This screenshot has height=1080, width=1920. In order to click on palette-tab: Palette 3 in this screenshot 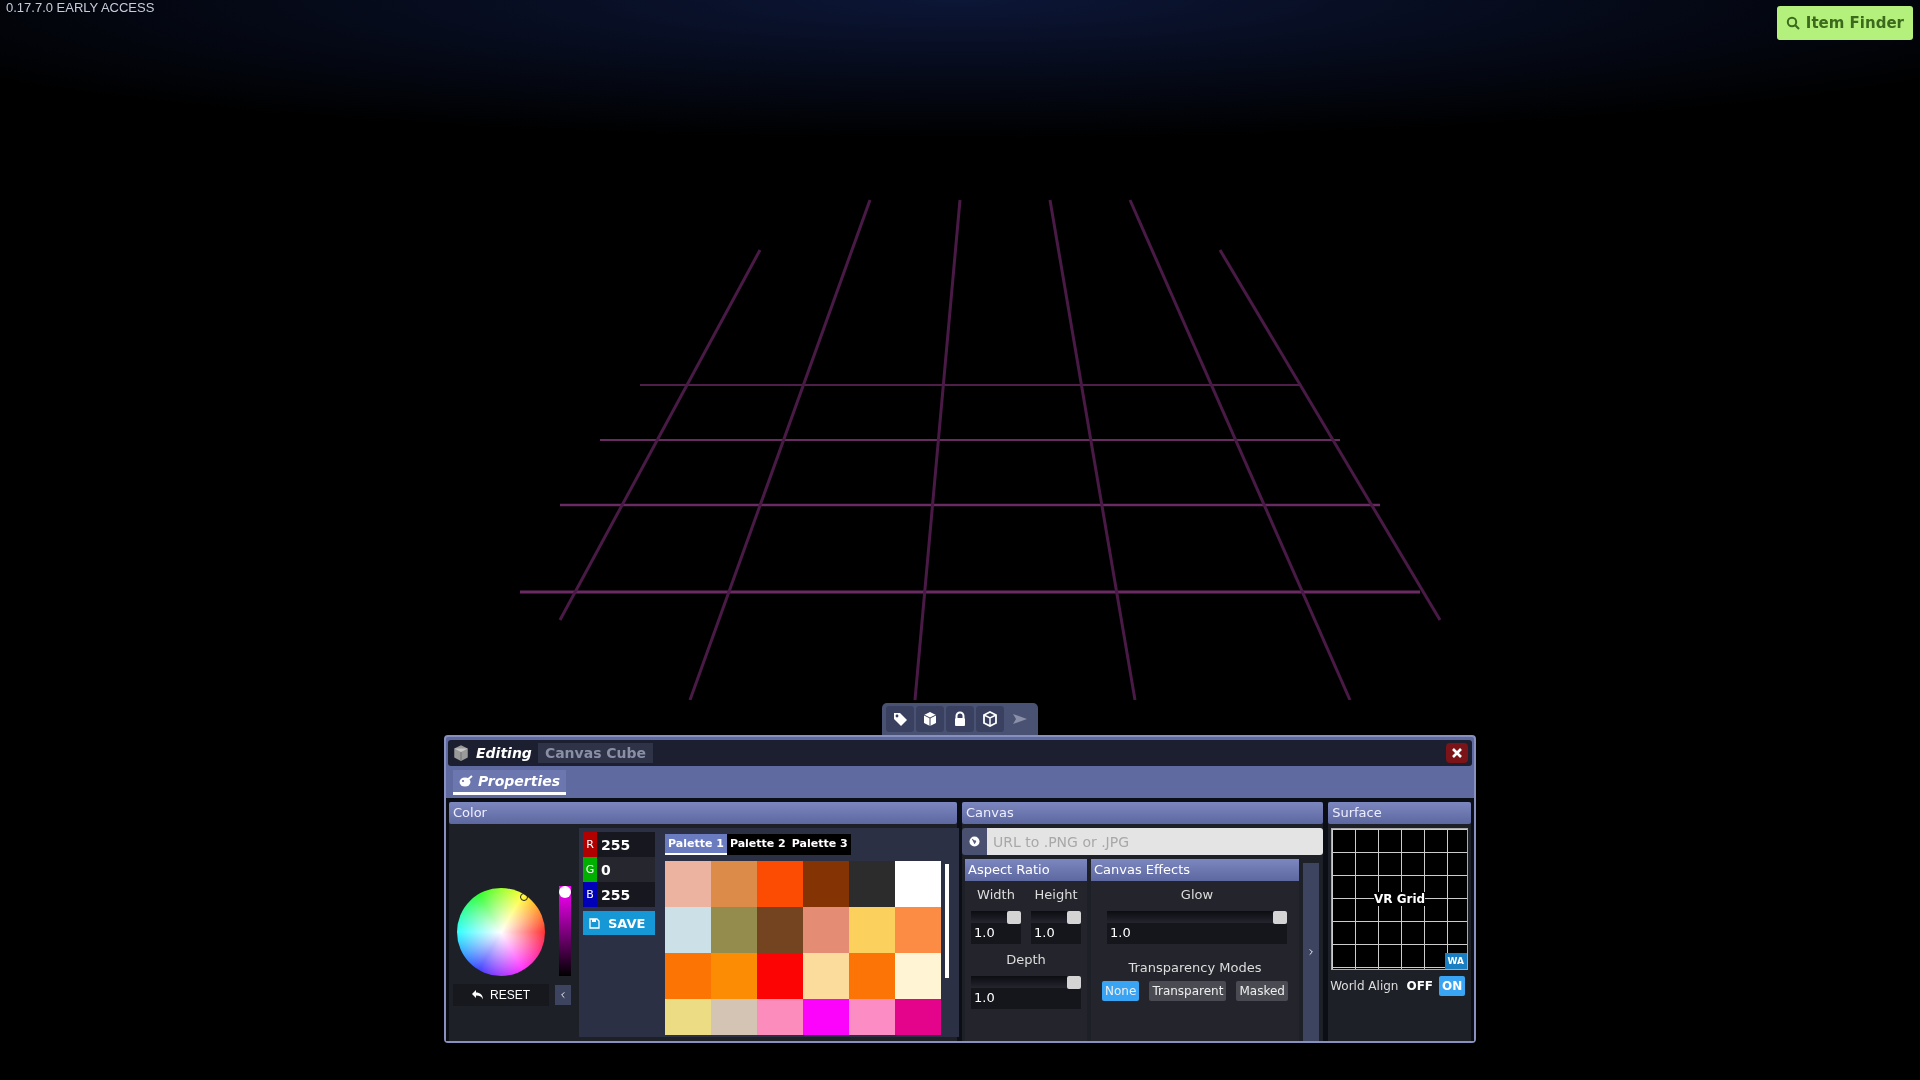, I will do `click(819, 844)`.